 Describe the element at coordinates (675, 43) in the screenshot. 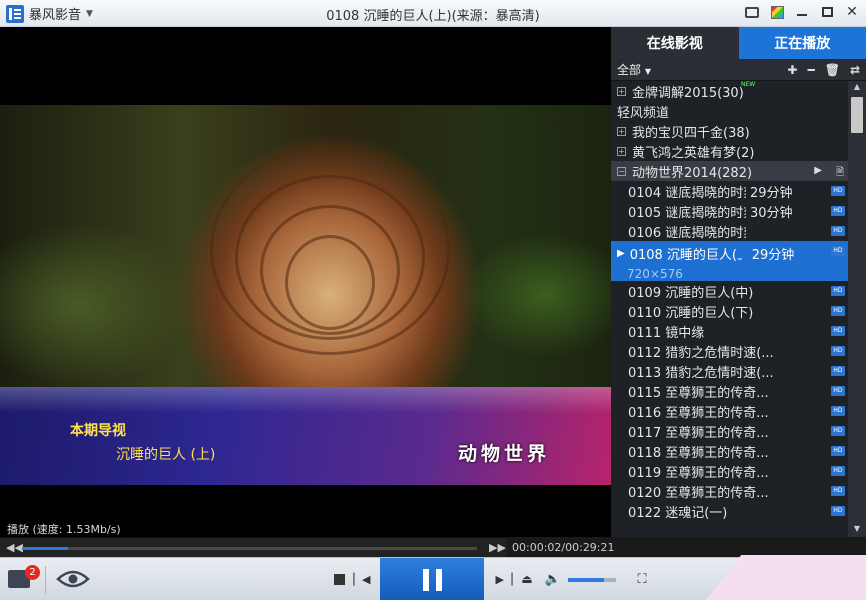

I see `tab-online: 在线影视` at that location.